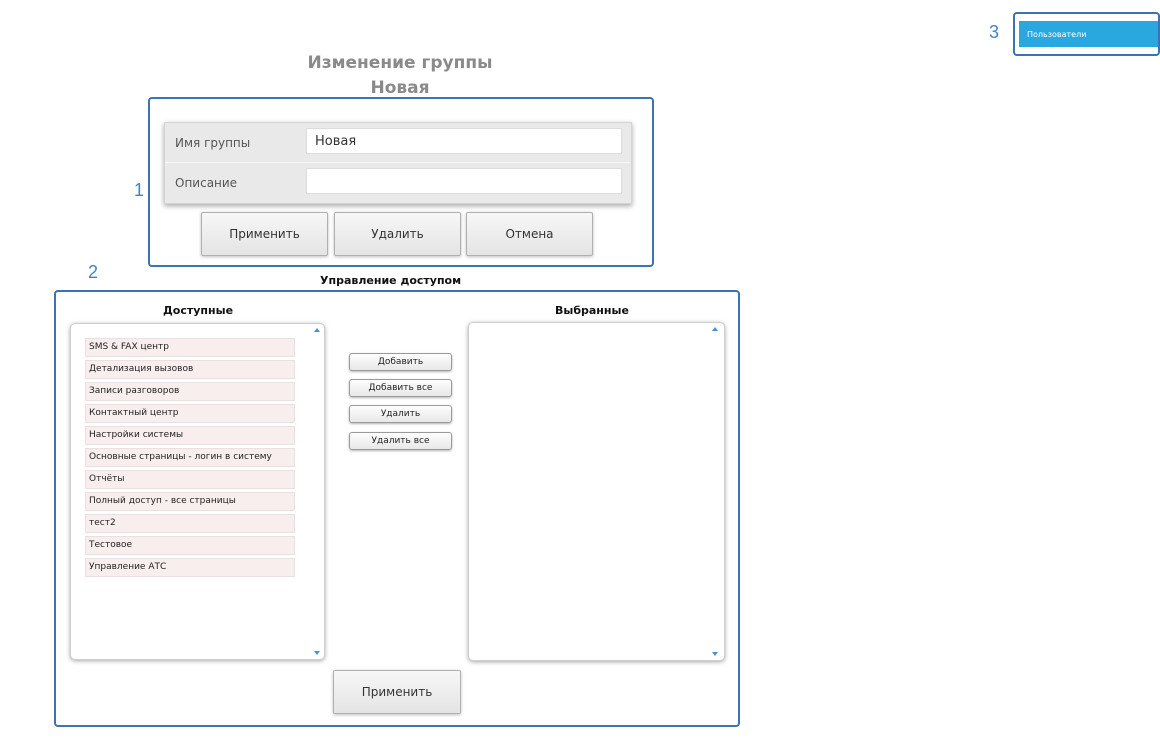  What do you see at coordinates (397, 234) in the screenshot?
I see `delete-group-button: Удалить` at bounding box center [397, 234].